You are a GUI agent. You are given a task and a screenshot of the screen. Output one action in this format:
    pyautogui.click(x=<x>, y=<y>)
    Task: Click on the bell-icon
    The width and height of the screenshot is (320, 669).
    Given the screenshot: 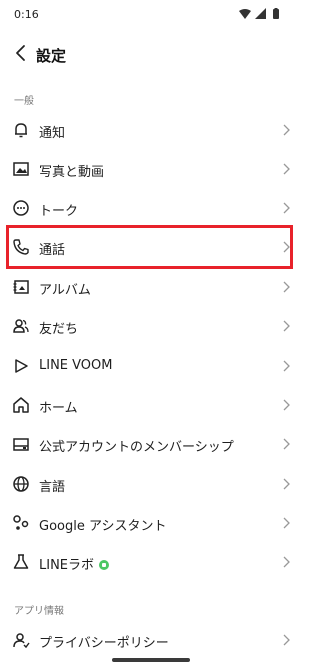 What is the action you would take?
    pyautogui.click(x=21, y=130)
    